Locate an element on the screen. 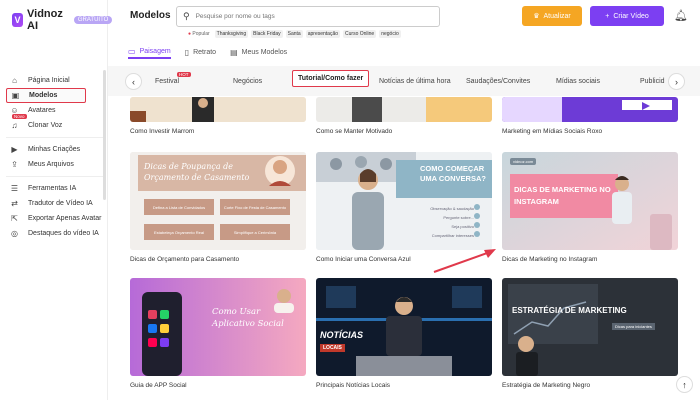 Image resolution: width=700 pixels, height=400 pixels. divider is located at coordinates (55, 176).